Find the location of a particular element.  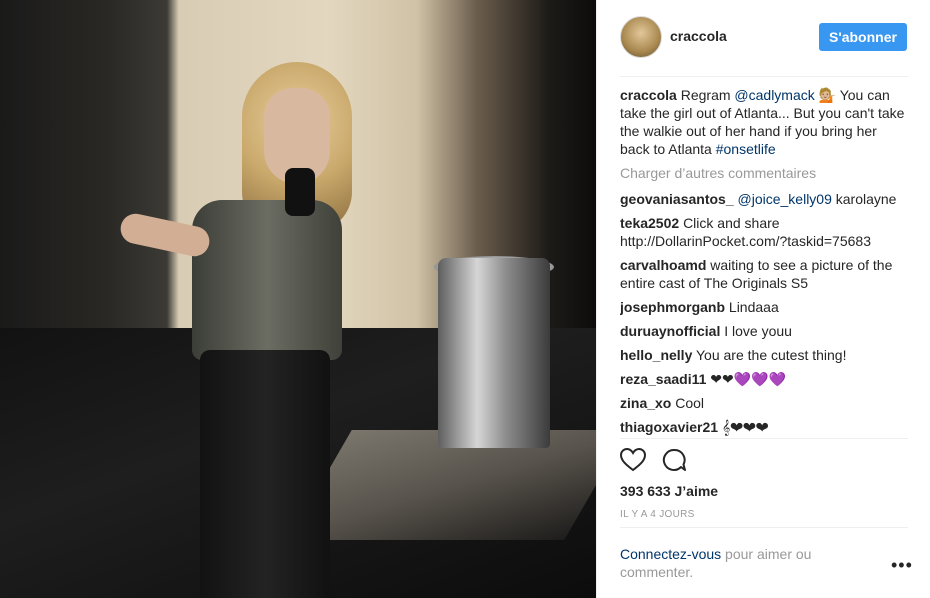

comment-text: I love youu is located at coordinates (758, 331).